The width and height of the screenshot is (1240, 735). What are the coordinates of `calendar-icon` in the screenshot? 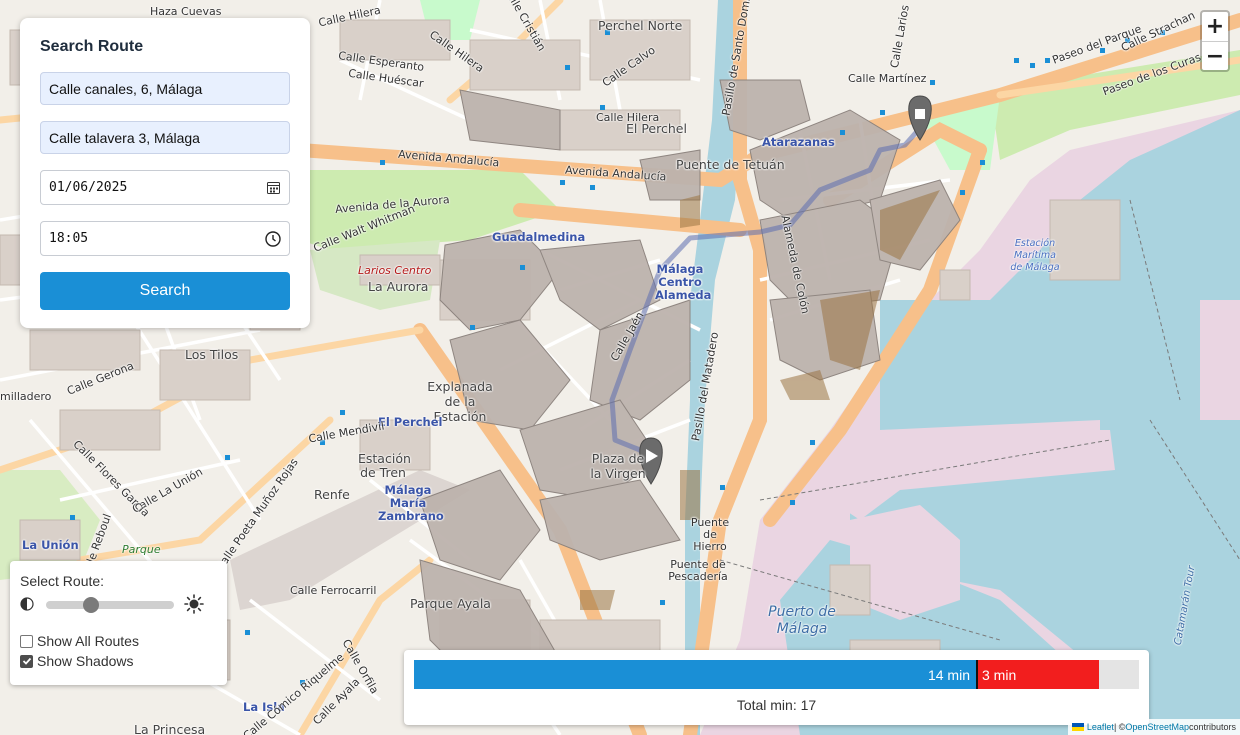 It's located at (273, 188).